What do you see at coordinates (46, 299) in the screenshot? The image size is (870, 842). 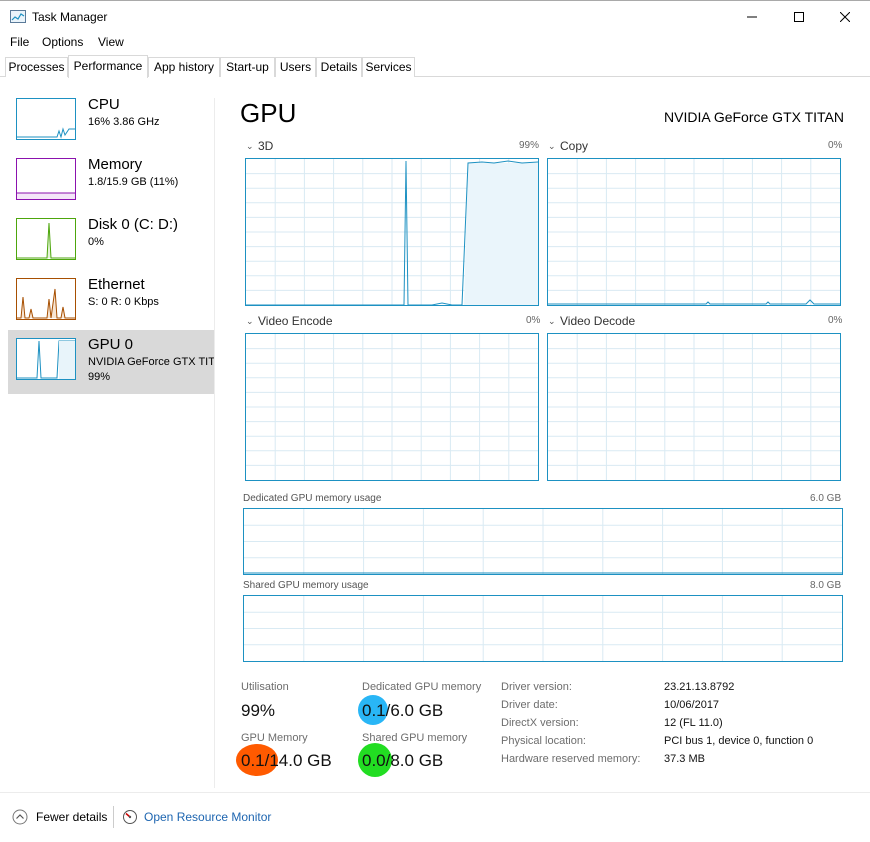 I see `ethernet-thumbnail` at bounding box center [46, 299].